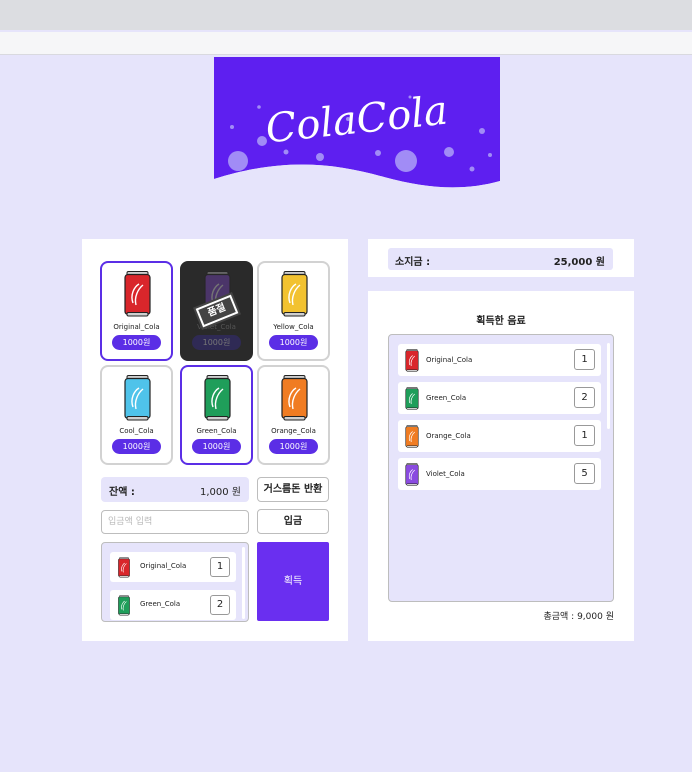 The width and height of the screenshot is (692, 772). What do you see at coordinates (584, 473) in the screenshot?
I see `obtained-item-qty: 5` at bounding box center [584, 473].